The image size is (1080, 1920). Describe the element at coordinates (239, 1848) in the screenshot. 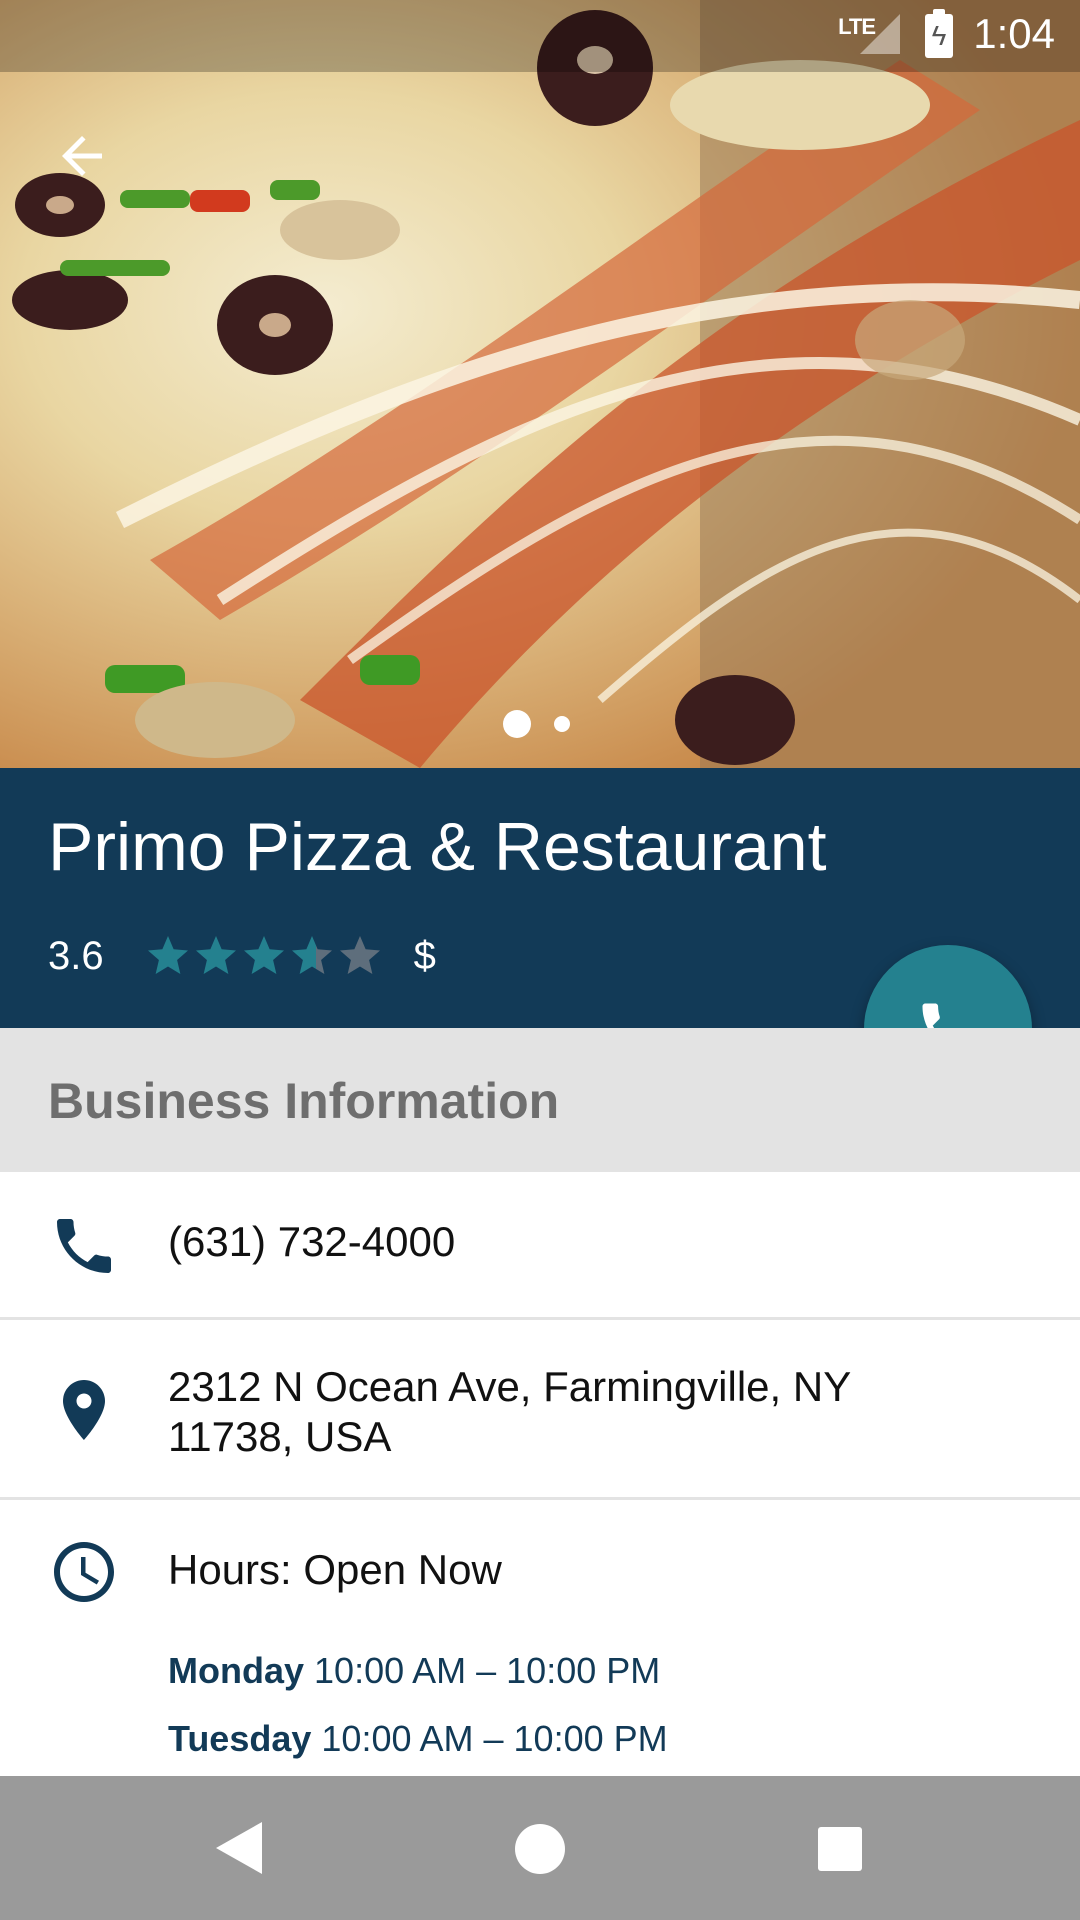

I see `nav-back-icon` at that location.